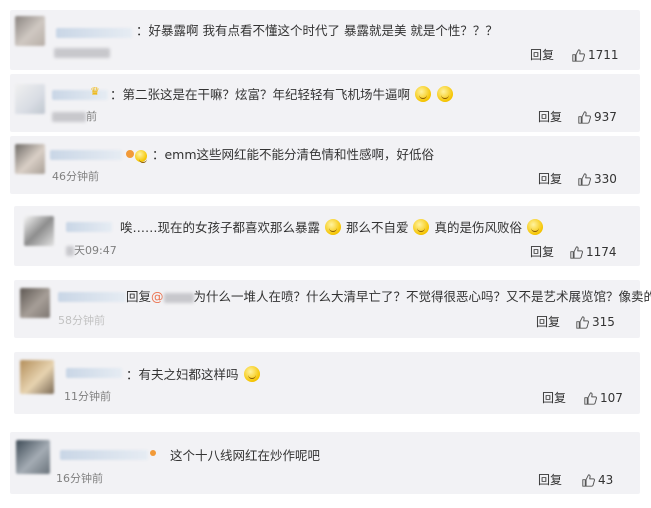 Image resolution: width=651 pixels, height=508 pixels. I want to click on comment-text: ：好暴露啊 我有点看不懂这个时代了 暴露就是美 就是个性？？？, so click(317, 30).